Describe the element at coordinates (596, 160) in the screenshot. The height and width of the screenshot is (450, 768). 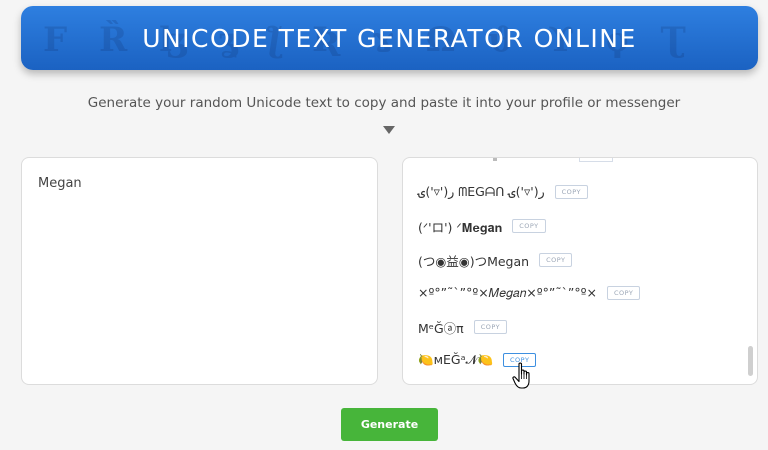
I see `clipped-copy-button` at that location.